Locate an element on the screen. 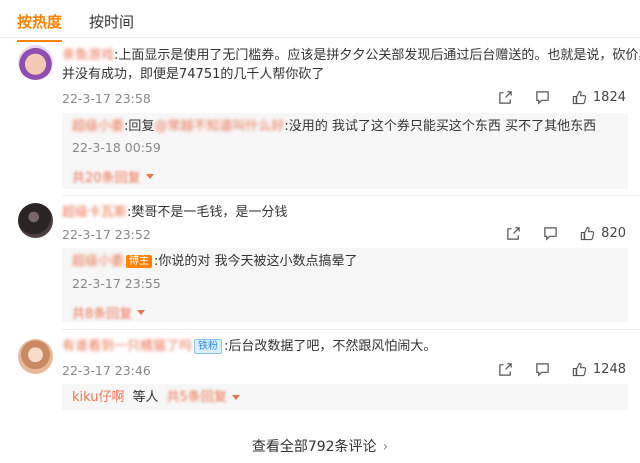 The width and height of the screenshot is (640, 463). comment-text-line2: 并没有成功，即便是74751的几千人帮你砍了 is located at coordinates (193, 74).